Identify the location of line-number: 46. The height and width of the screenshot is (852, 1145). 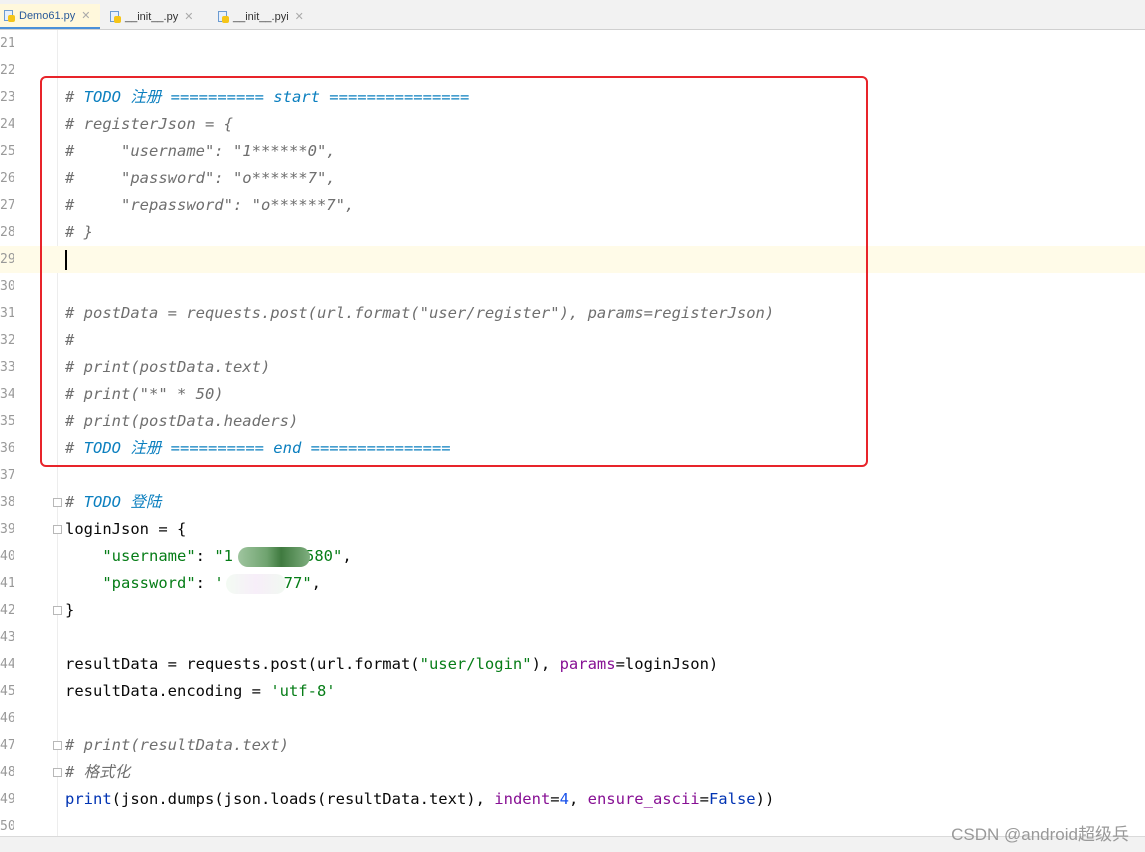
(7, 718).